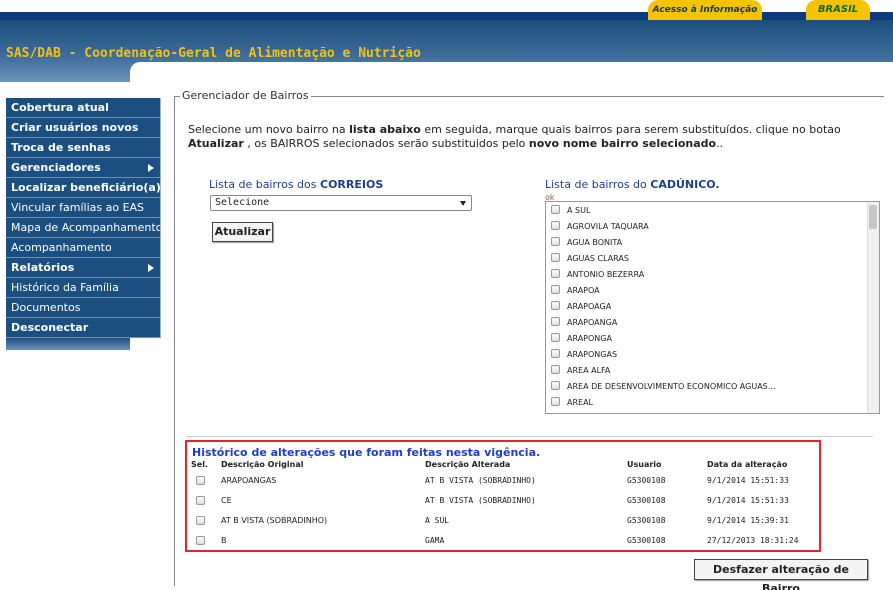 Image resolution: width=893 pixels, height=590 pixels. Describe the element at coordinates (56, 167) in the screenshot. I see `sidebar-item-label: Gerenciadores` at that location.